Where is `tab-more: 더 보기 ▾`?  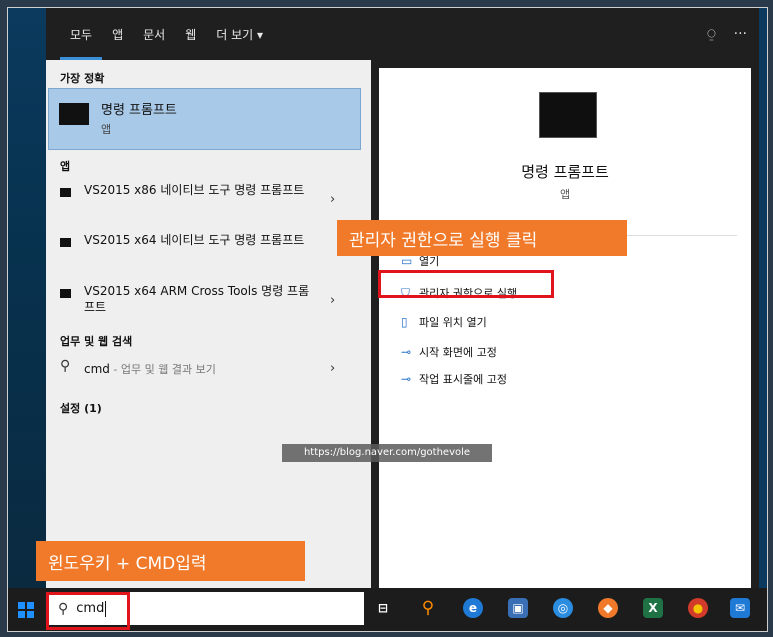
tab-more: 더 보기 ▾ is located at coordinates (239, 34).